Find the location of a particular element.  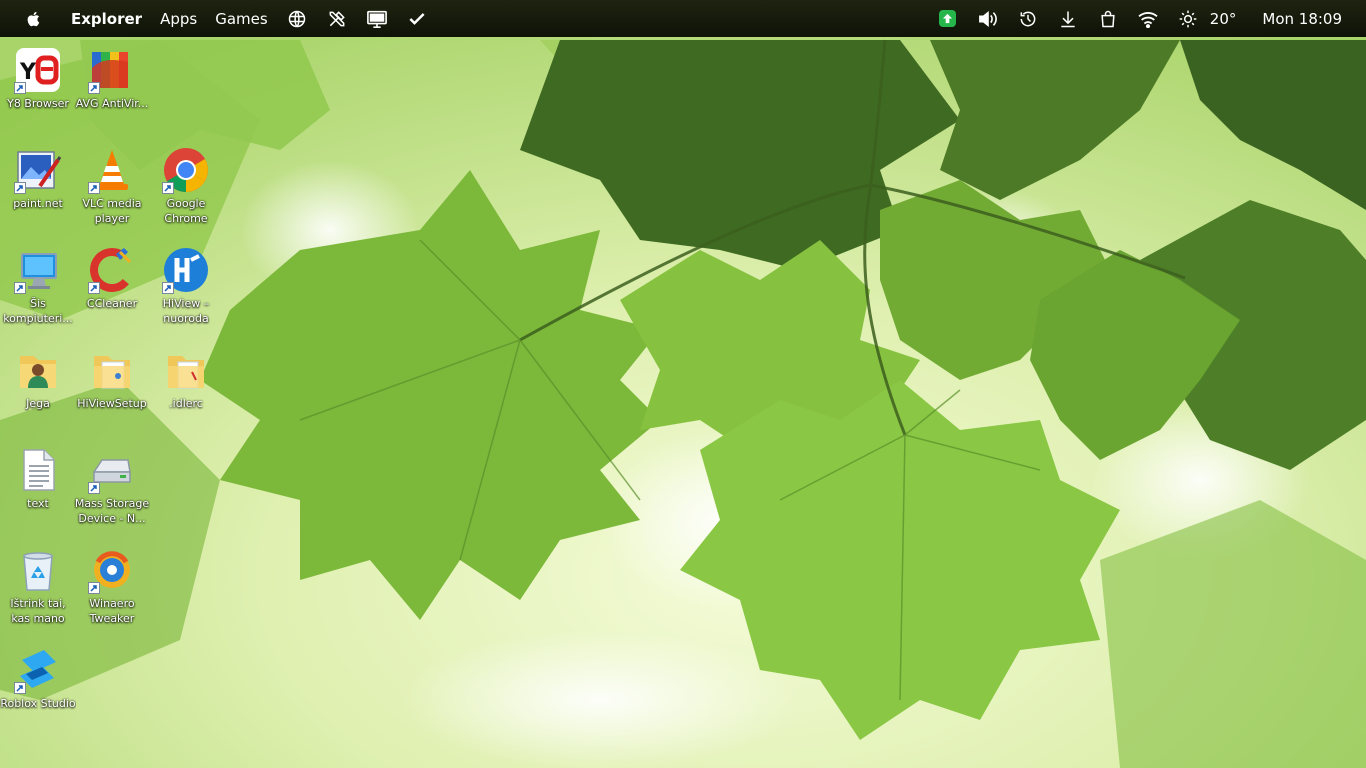

desktop-icon-label: .idlerc is located at coordinates (186, 403).